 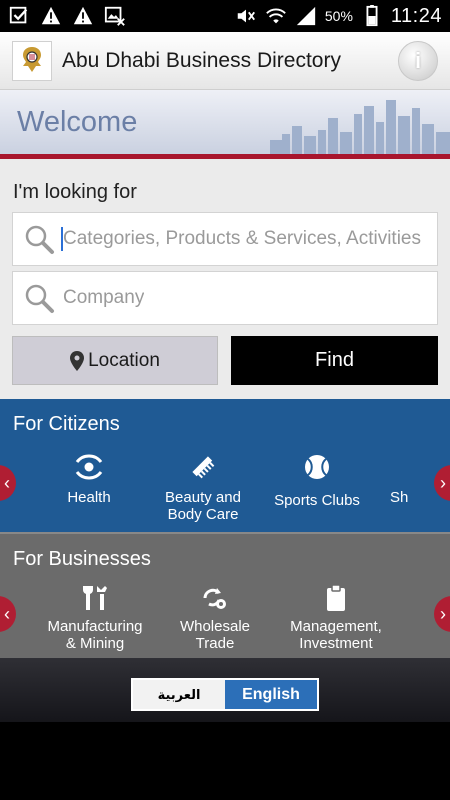 What do you see at coordinates (201, 60) in the screenshot?
I see `app-title: Abu Dhabi Business Directory` at bounding box center [201, 60].